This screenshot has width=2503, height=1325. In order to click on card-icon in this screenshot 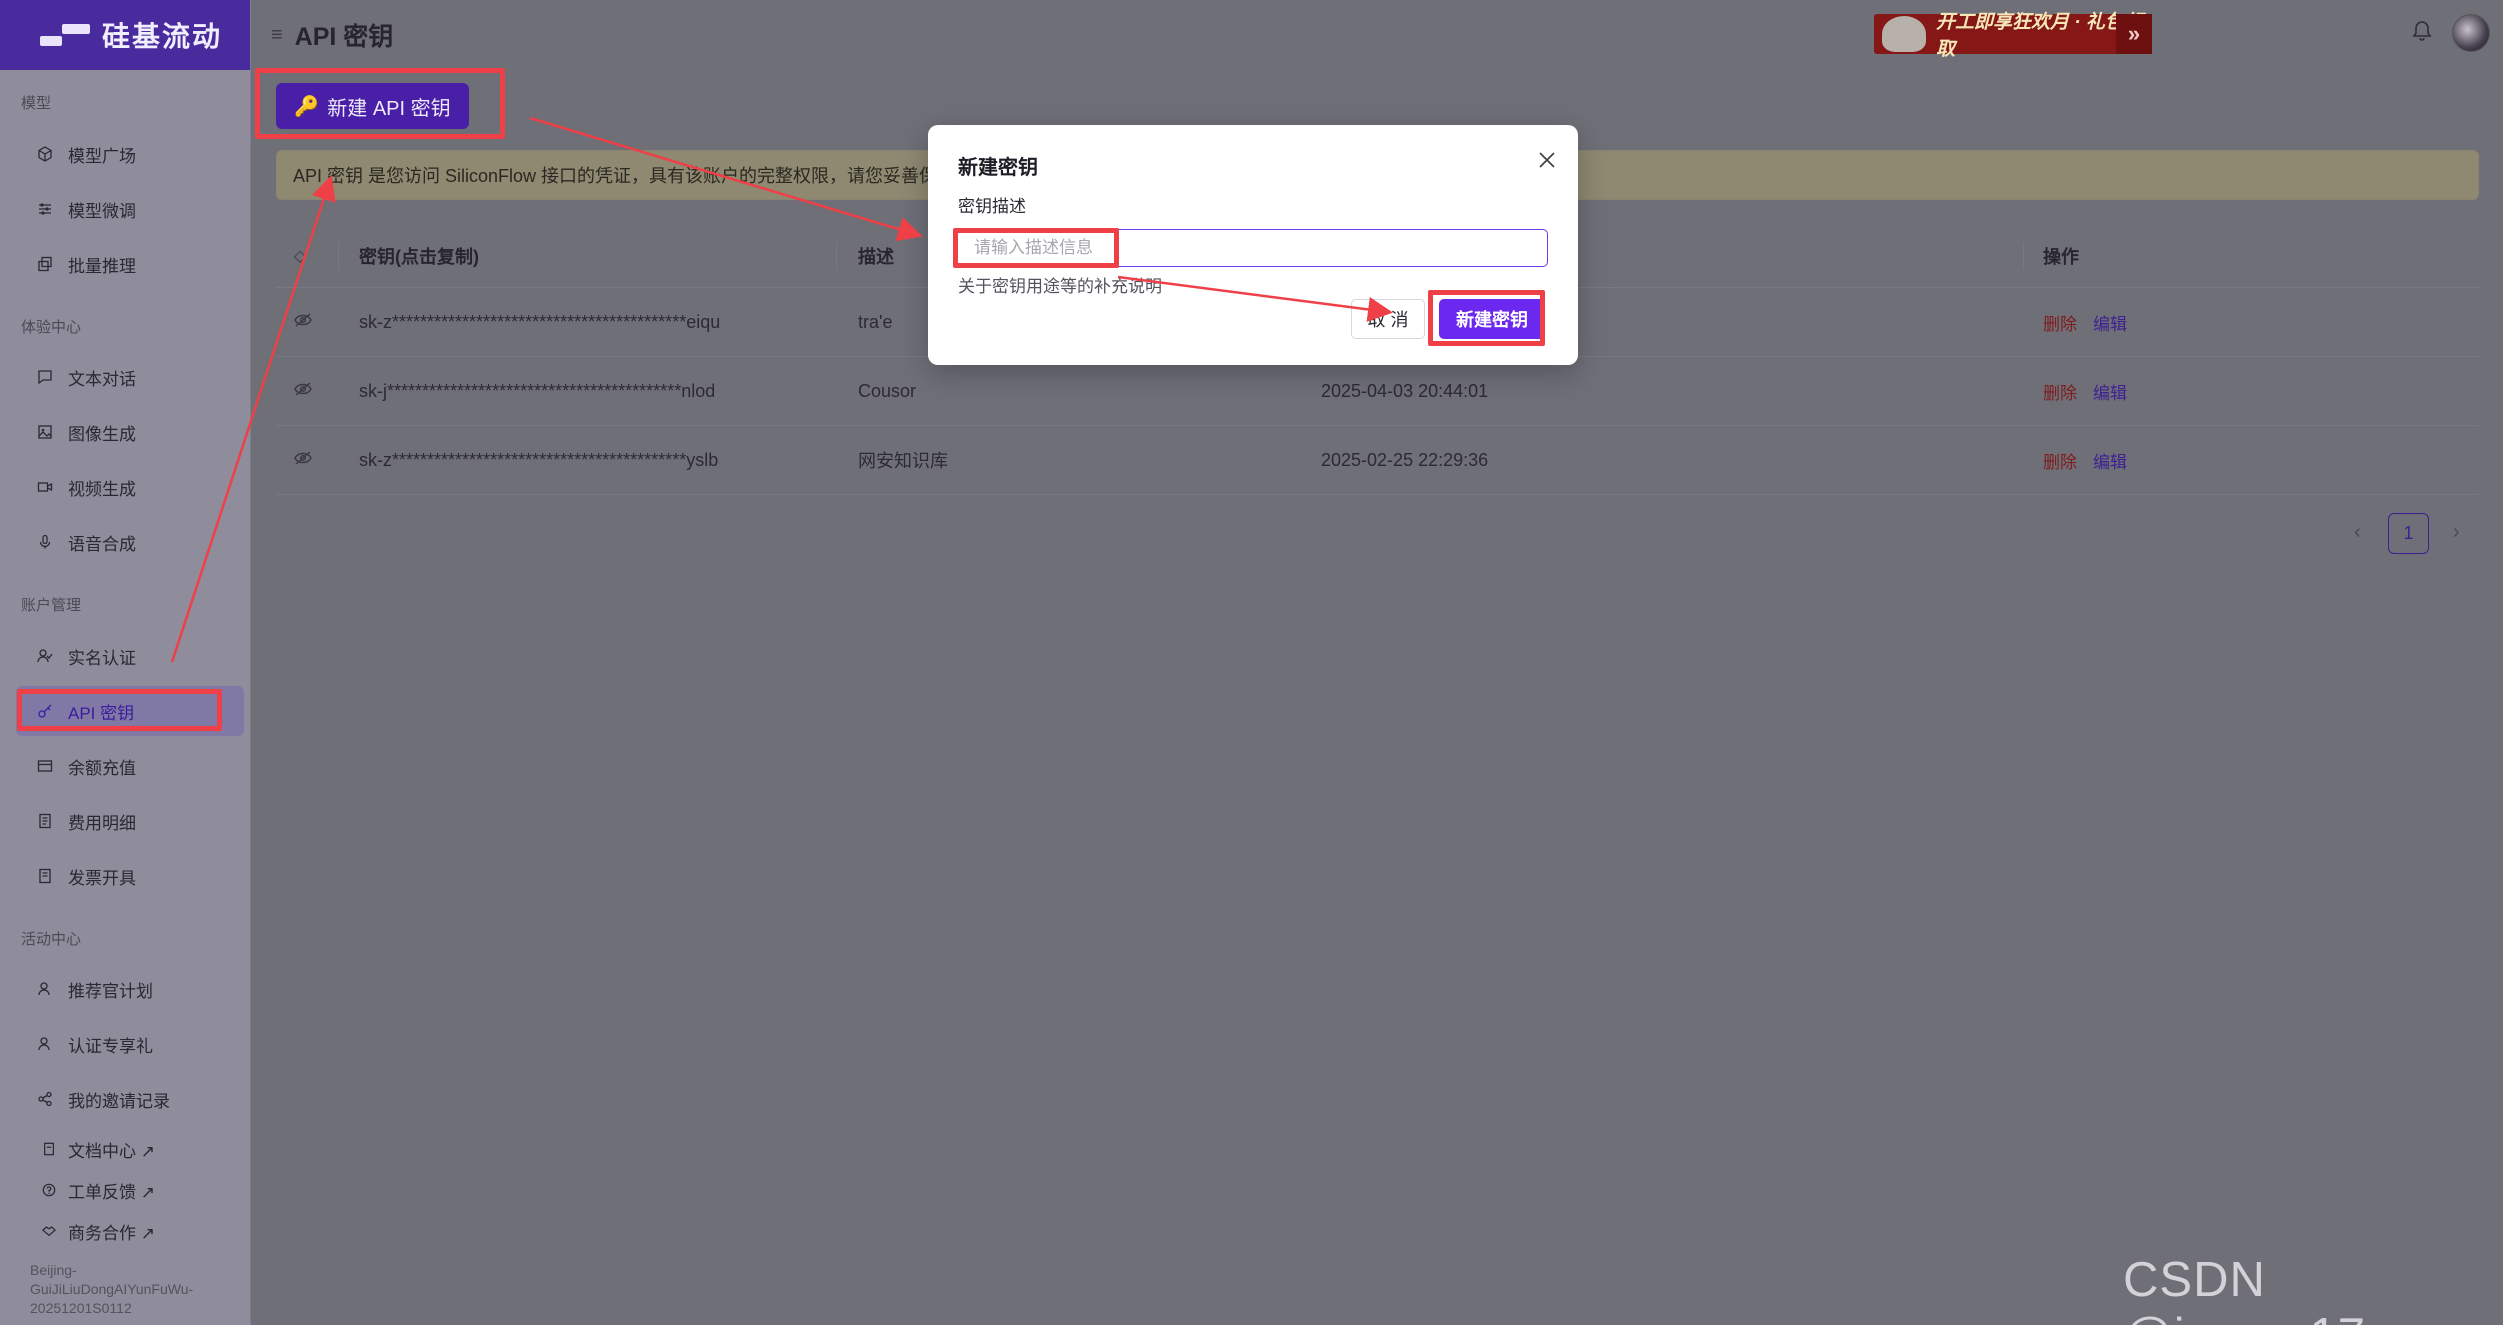, I will do `click(45, 766)`.